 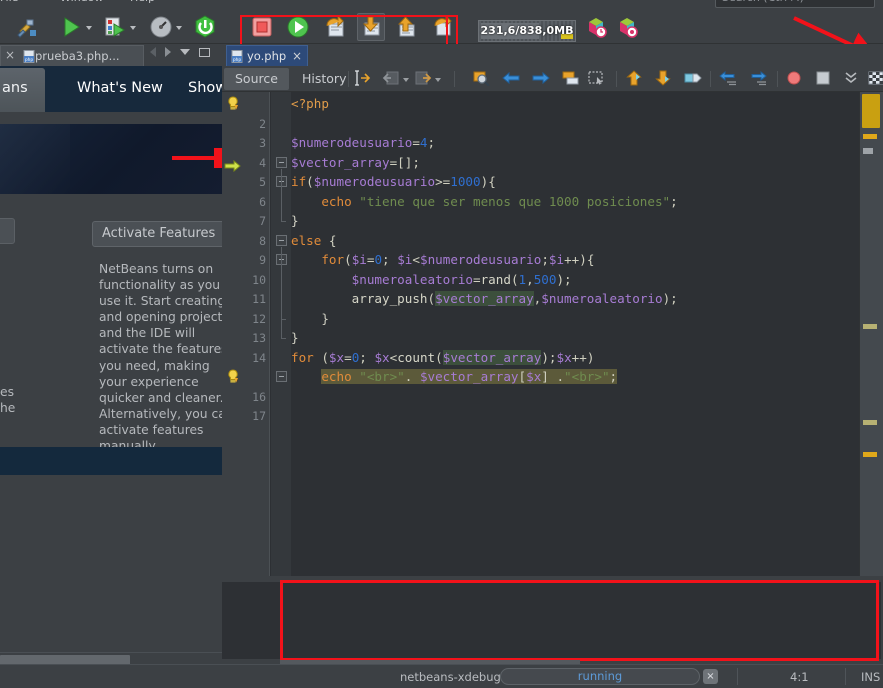 What do you see at coordinates (283, 338) in the screenshot?
I see `fold-guide-end` at bounding box center [283, 338].